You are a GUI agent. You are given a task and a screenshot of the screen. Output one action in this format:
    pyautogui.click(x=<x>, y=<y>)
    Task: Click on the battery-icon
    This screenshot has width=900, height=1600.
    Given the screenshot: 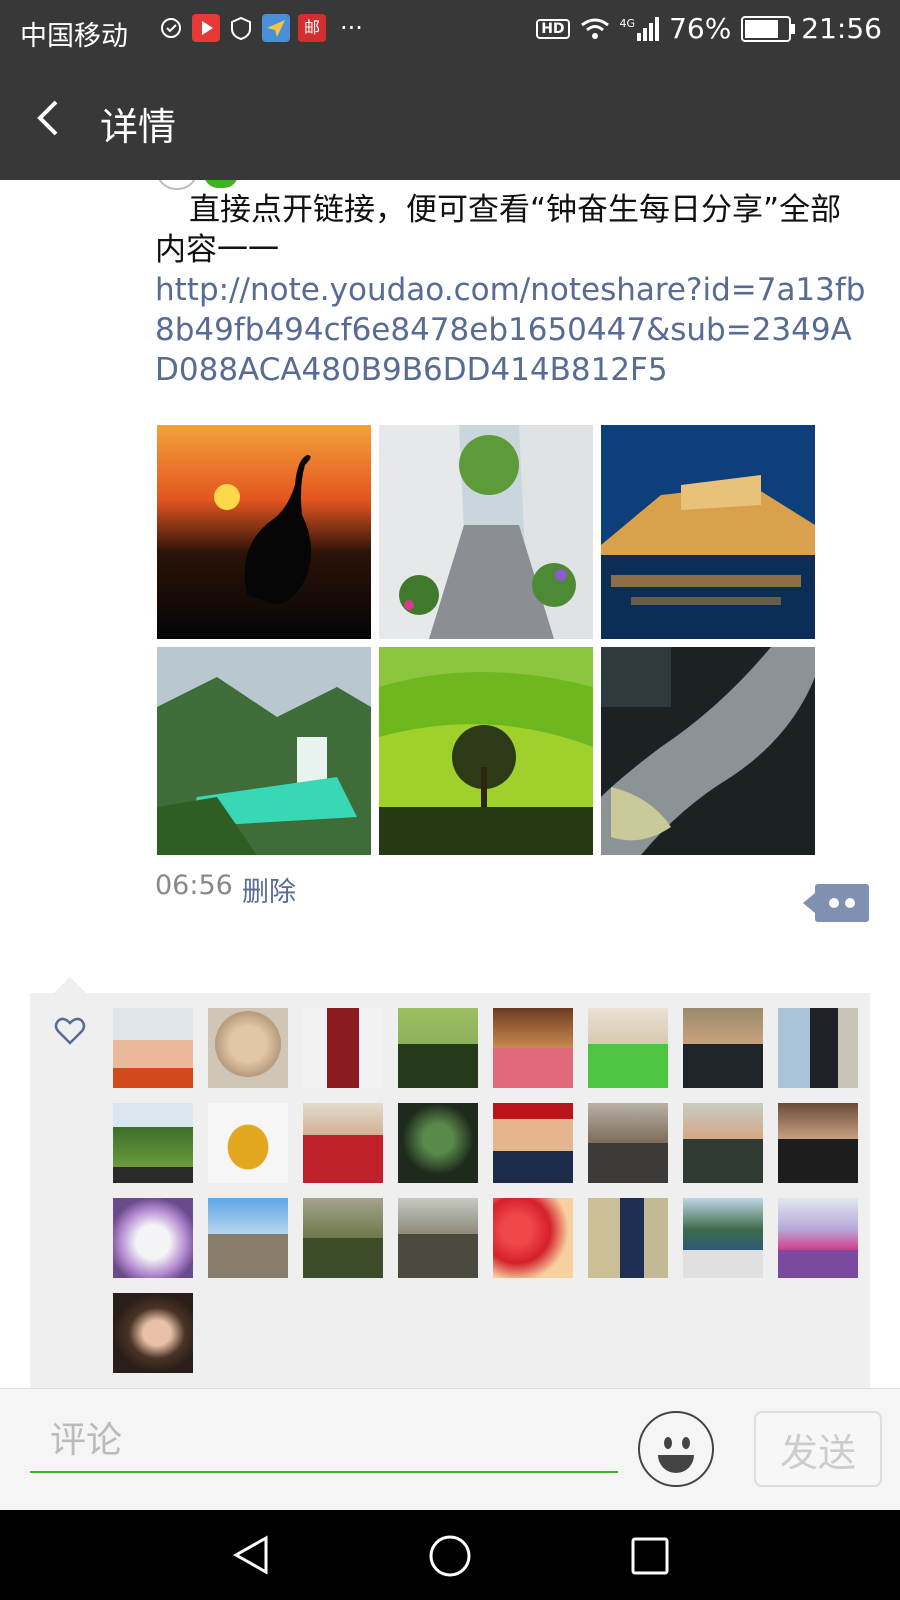 What is the action you would take?
    pyautogui.click(x=768, y=28)
    